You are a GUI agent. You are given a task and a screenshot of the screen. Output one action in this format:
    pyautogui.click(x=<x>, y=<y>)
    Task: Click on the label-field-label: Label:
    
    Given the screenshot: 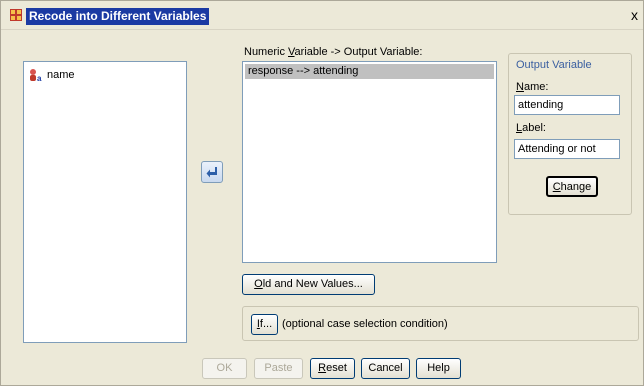 What is the action you would take?
    pyautogui.click(x=531, y=128)
    